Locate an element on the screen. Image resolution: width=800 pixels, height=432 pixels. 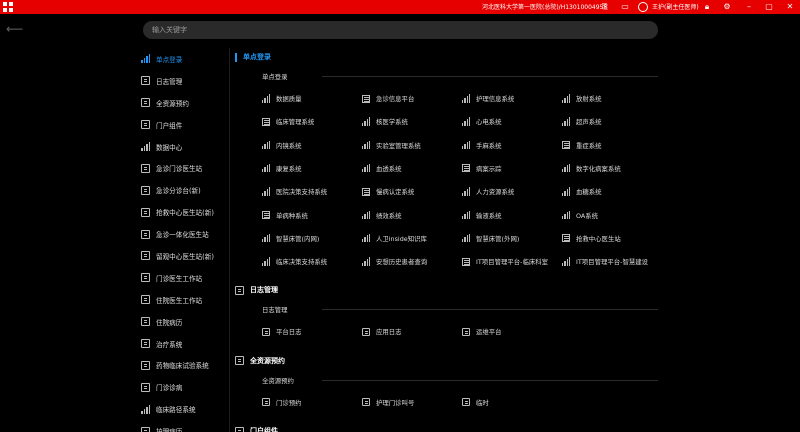
system-link: 超声系统 is located at coordinates (582, 121).